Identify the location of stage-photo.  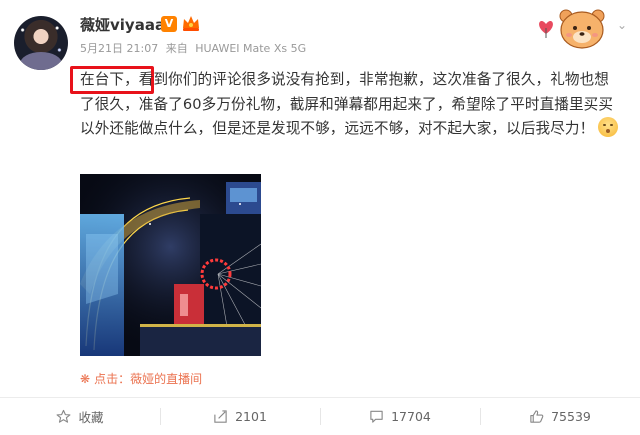
(170, 265).